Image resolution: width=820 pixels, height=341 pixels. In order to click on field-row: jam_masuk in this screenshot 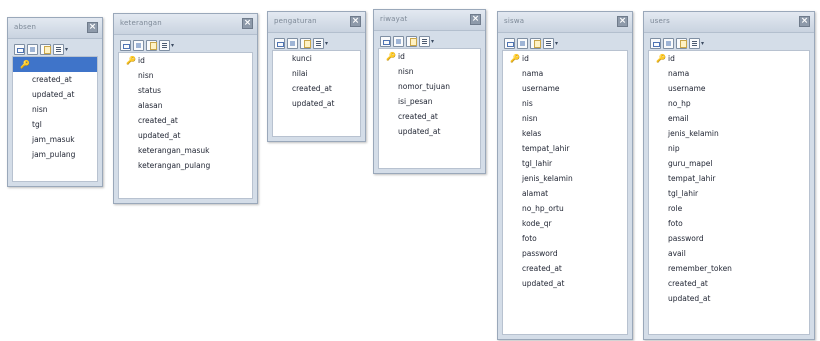, I will do `click(55, 139)`.